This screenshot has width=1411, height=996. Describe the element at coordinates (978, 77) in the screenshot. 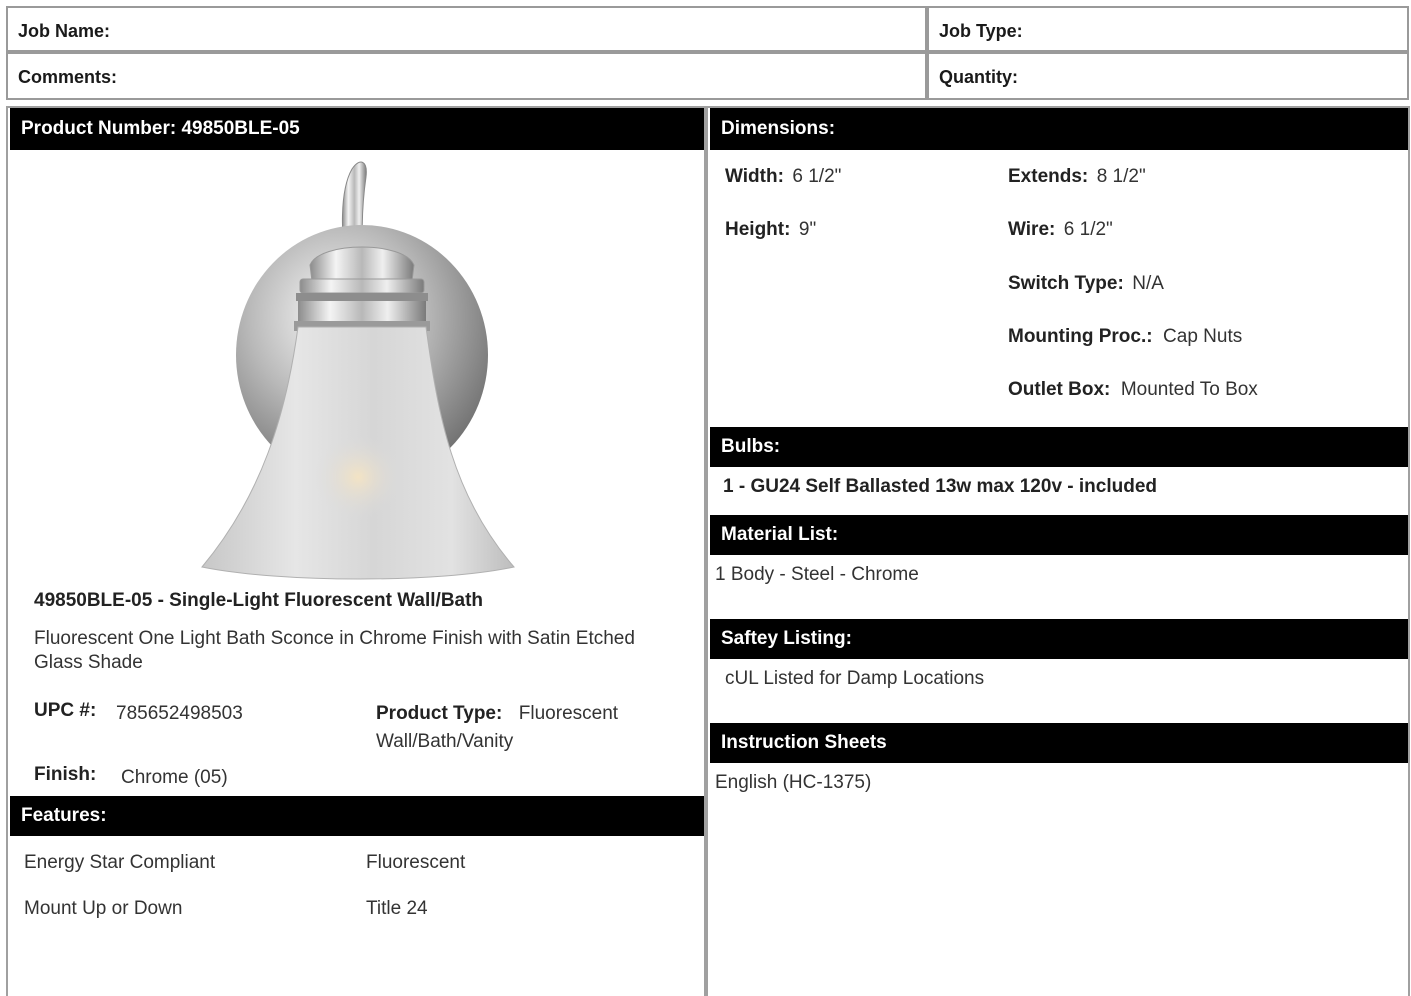

I see `quantity-label: Quantity:` at that location.